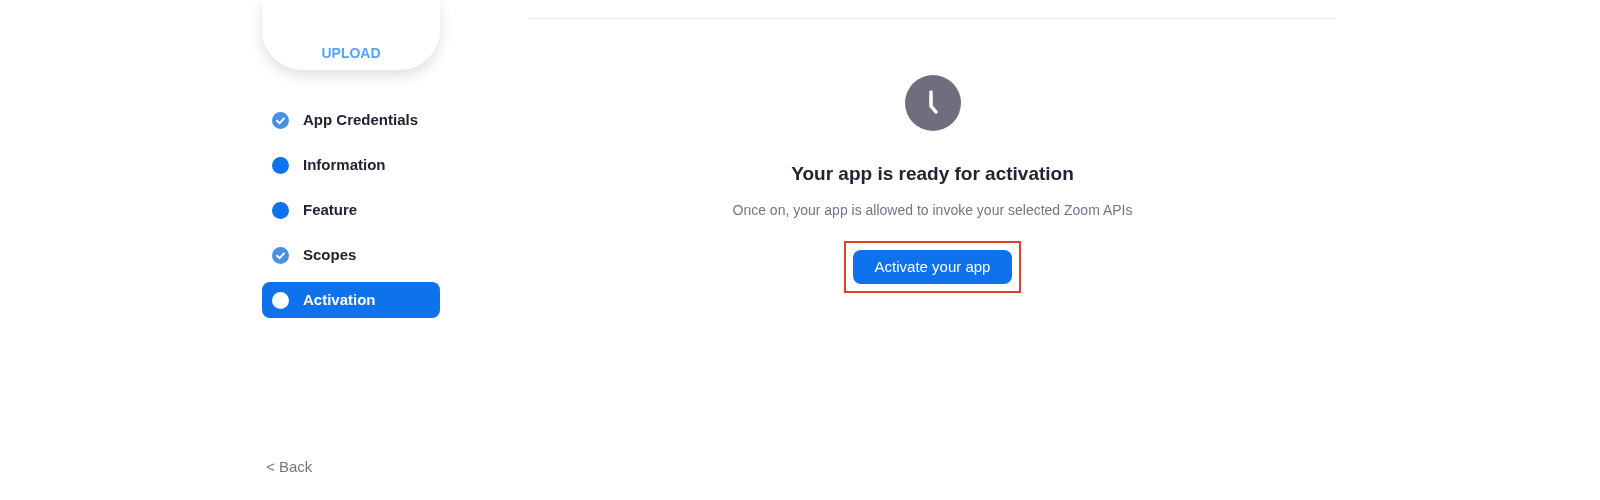 The height and width of the screenshot is (500, 1600). What do you see at coordinates (351, 120) in the screenshot?
I see `step-item: App Credentials` at bounding box center [351, 120].